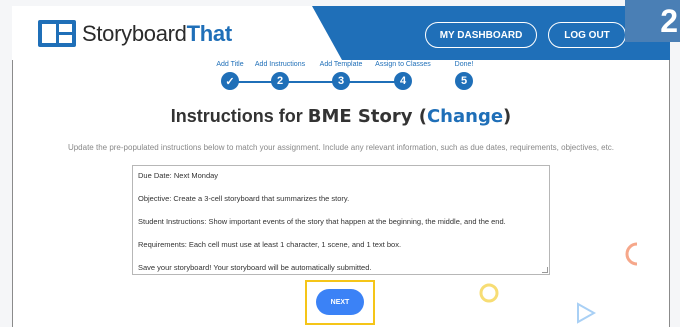 This screenshot has height=327, width=680. What do you see at coordinates (465, 116) in the screenshot?
I see `change-link: Change` at bounding box center [465, 116].